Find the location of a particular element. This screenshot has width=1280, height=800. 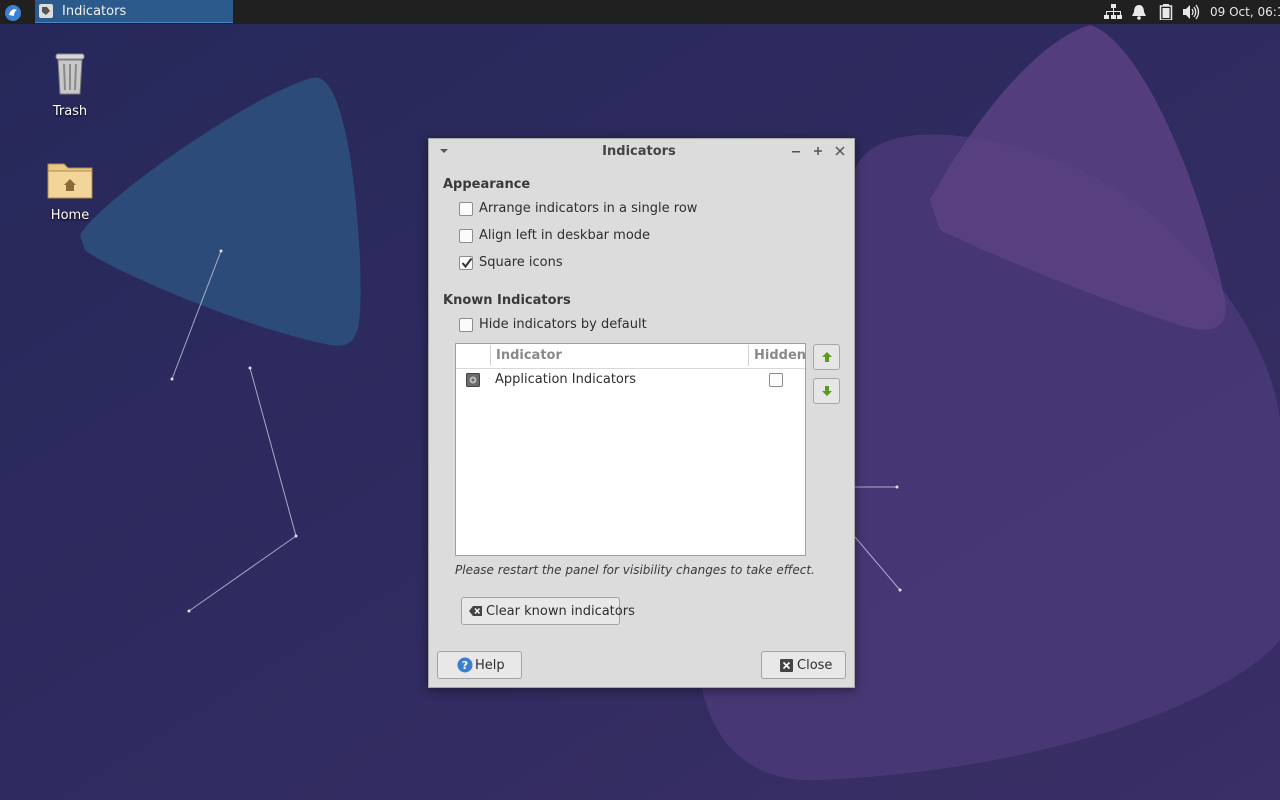

maximize-icon is located at coordinates (818, 151).